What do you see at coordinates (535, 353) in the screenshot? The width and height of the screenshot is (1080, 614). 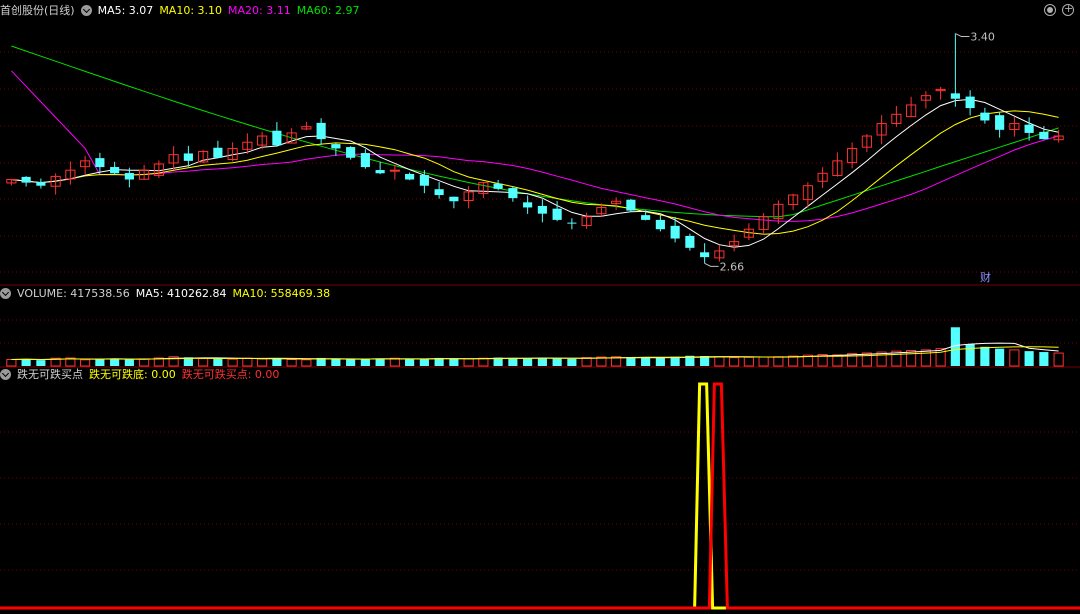 I see `volume-ma10-line` at bounding box center [535, 353].